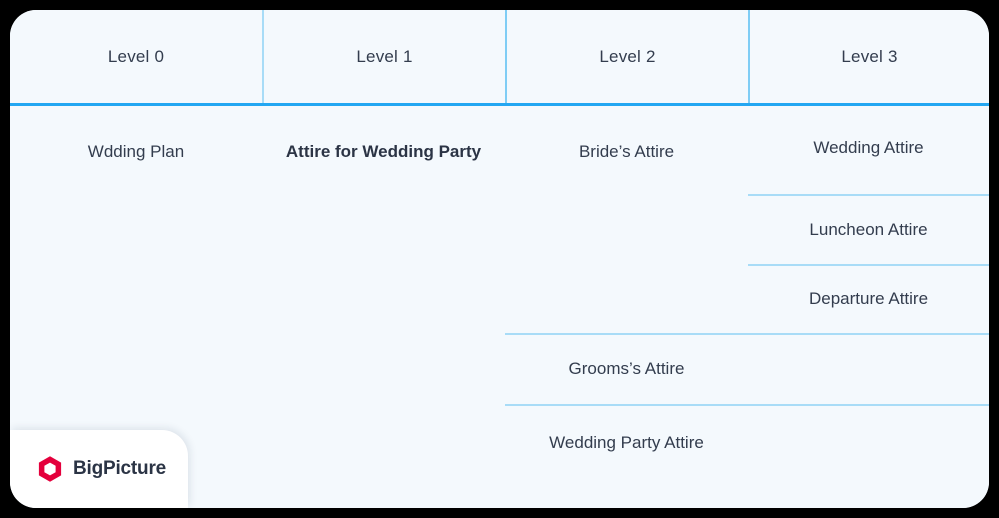  I want to click on header-label-level-2: Level 2, so click(627, 56).